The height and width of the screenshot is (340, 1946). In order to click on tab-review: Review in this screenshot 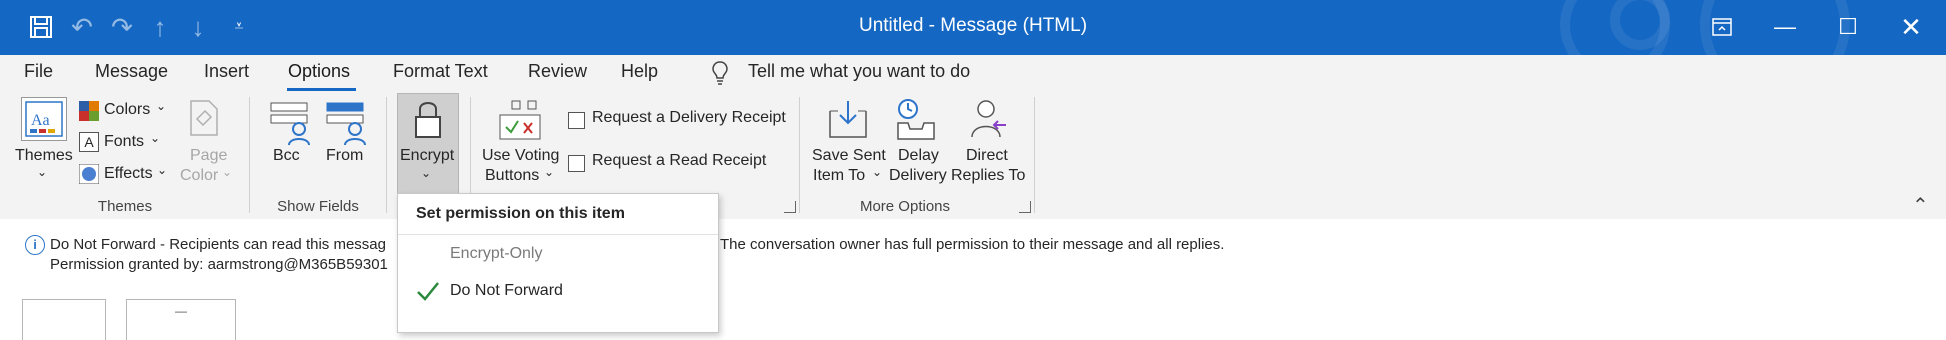, I will do `click(557, 71)`.